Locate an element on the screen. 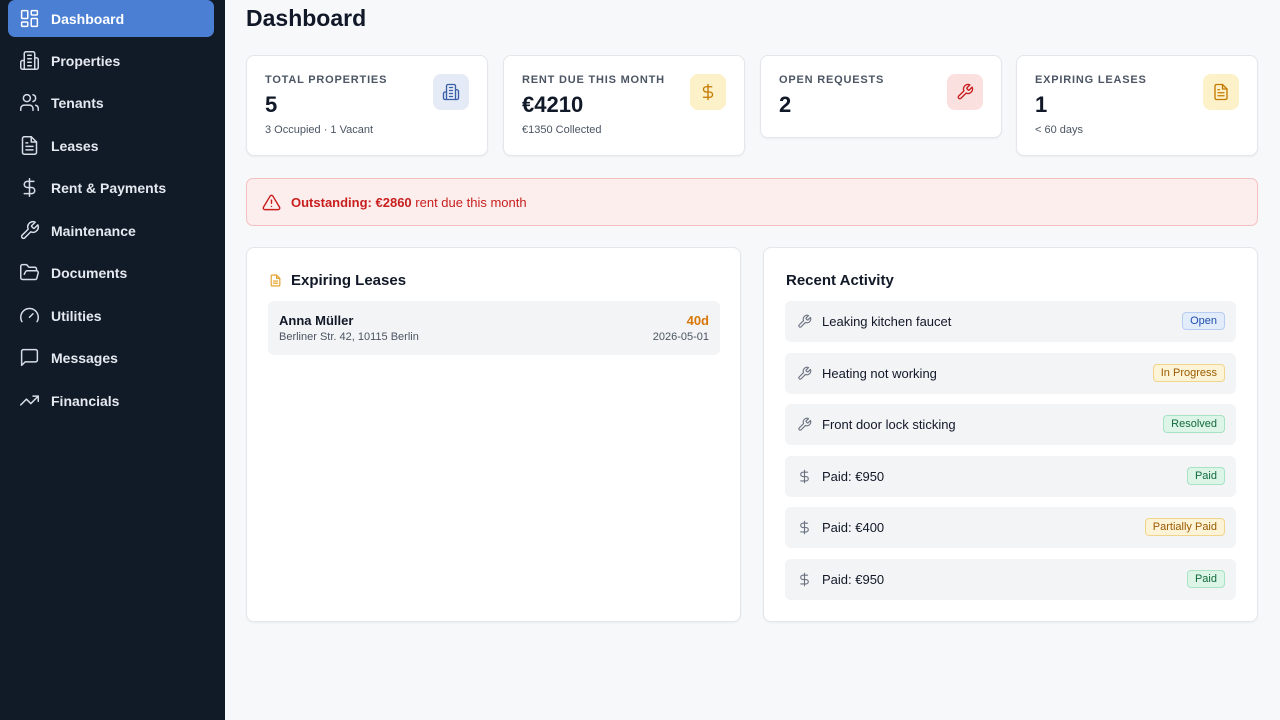 The height and width of the screenshot is (720, 1280). sidebar-item-label: Tenants is located at coordinates (77, 102).